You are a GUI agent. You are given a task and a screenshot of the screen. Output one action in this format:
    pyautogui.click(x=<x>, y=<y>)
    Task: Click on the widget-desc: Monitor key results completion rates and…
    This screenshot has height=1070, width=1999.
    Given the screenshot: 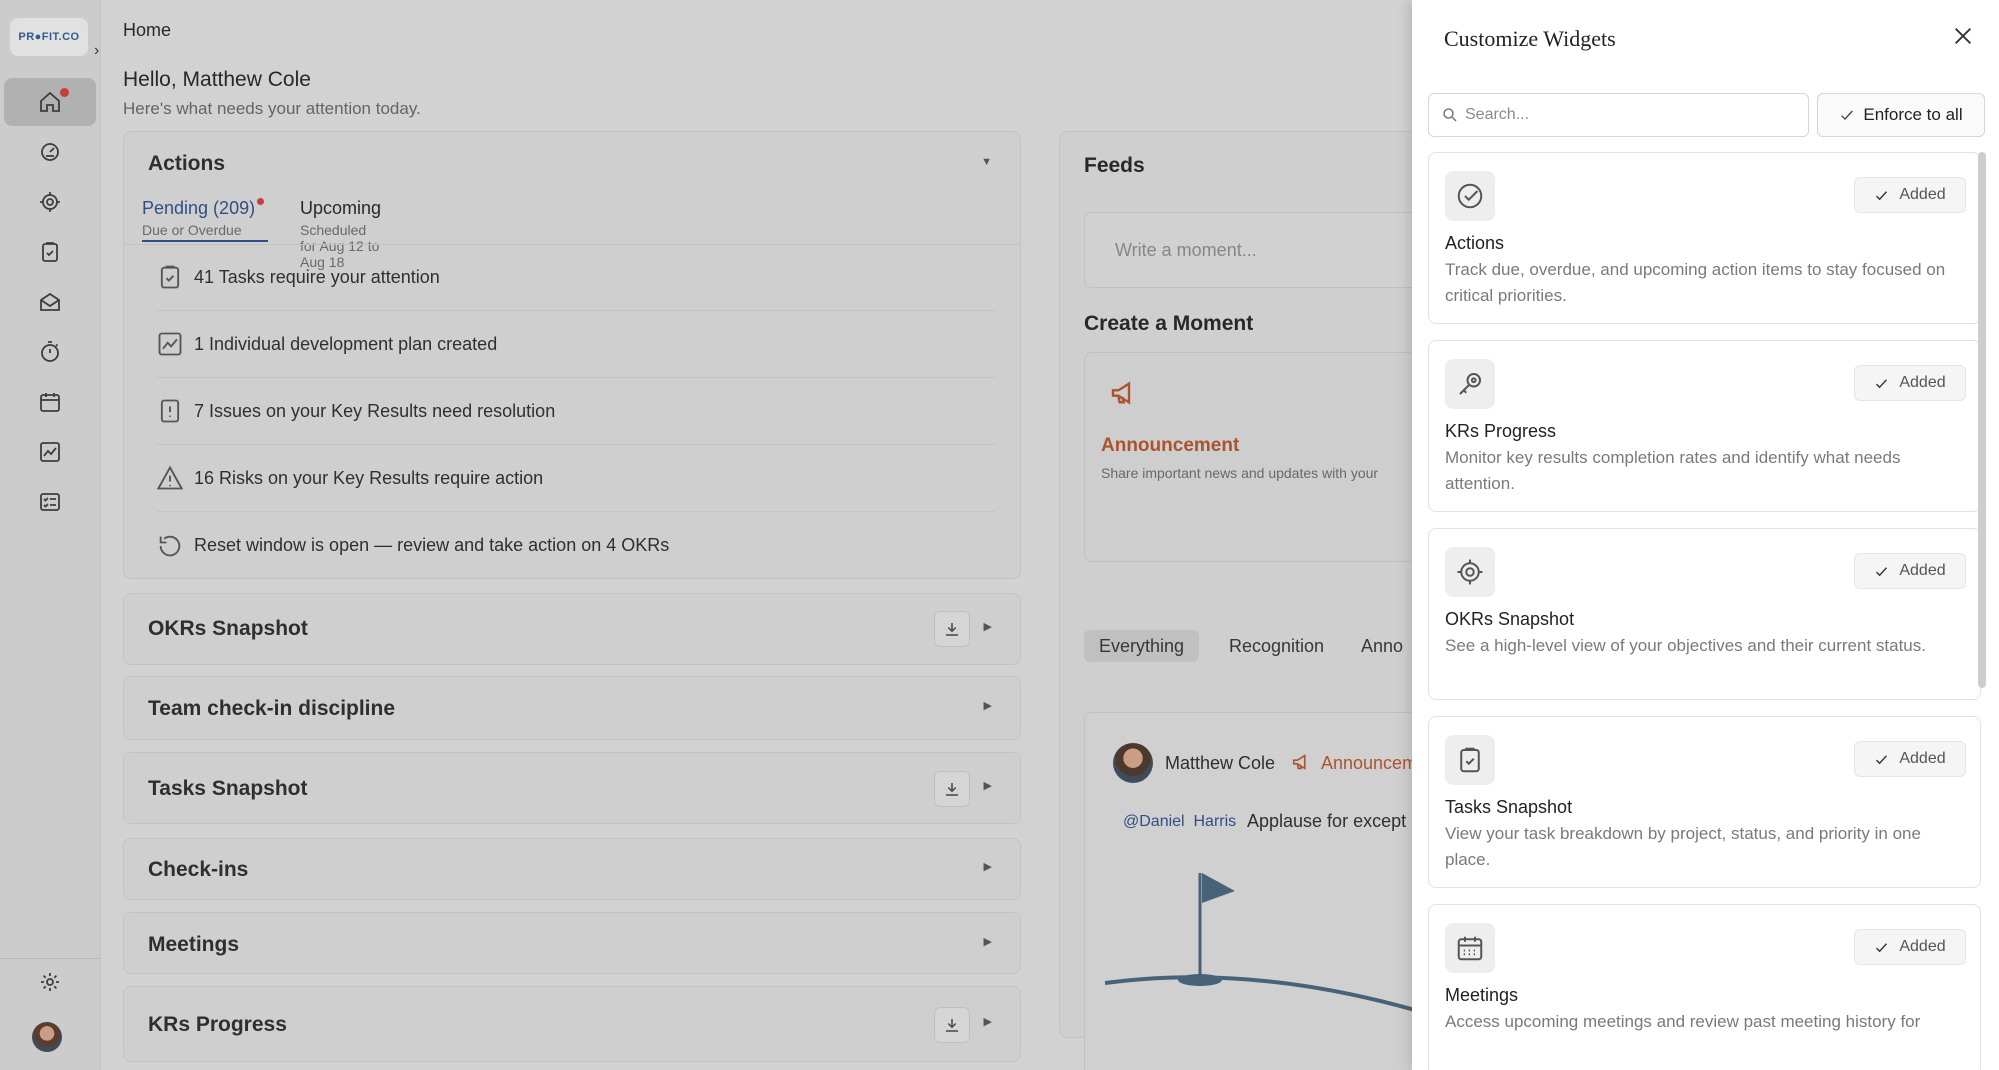 What is the action you would take?
    pyautogui.click(x=1673, y=470)
    